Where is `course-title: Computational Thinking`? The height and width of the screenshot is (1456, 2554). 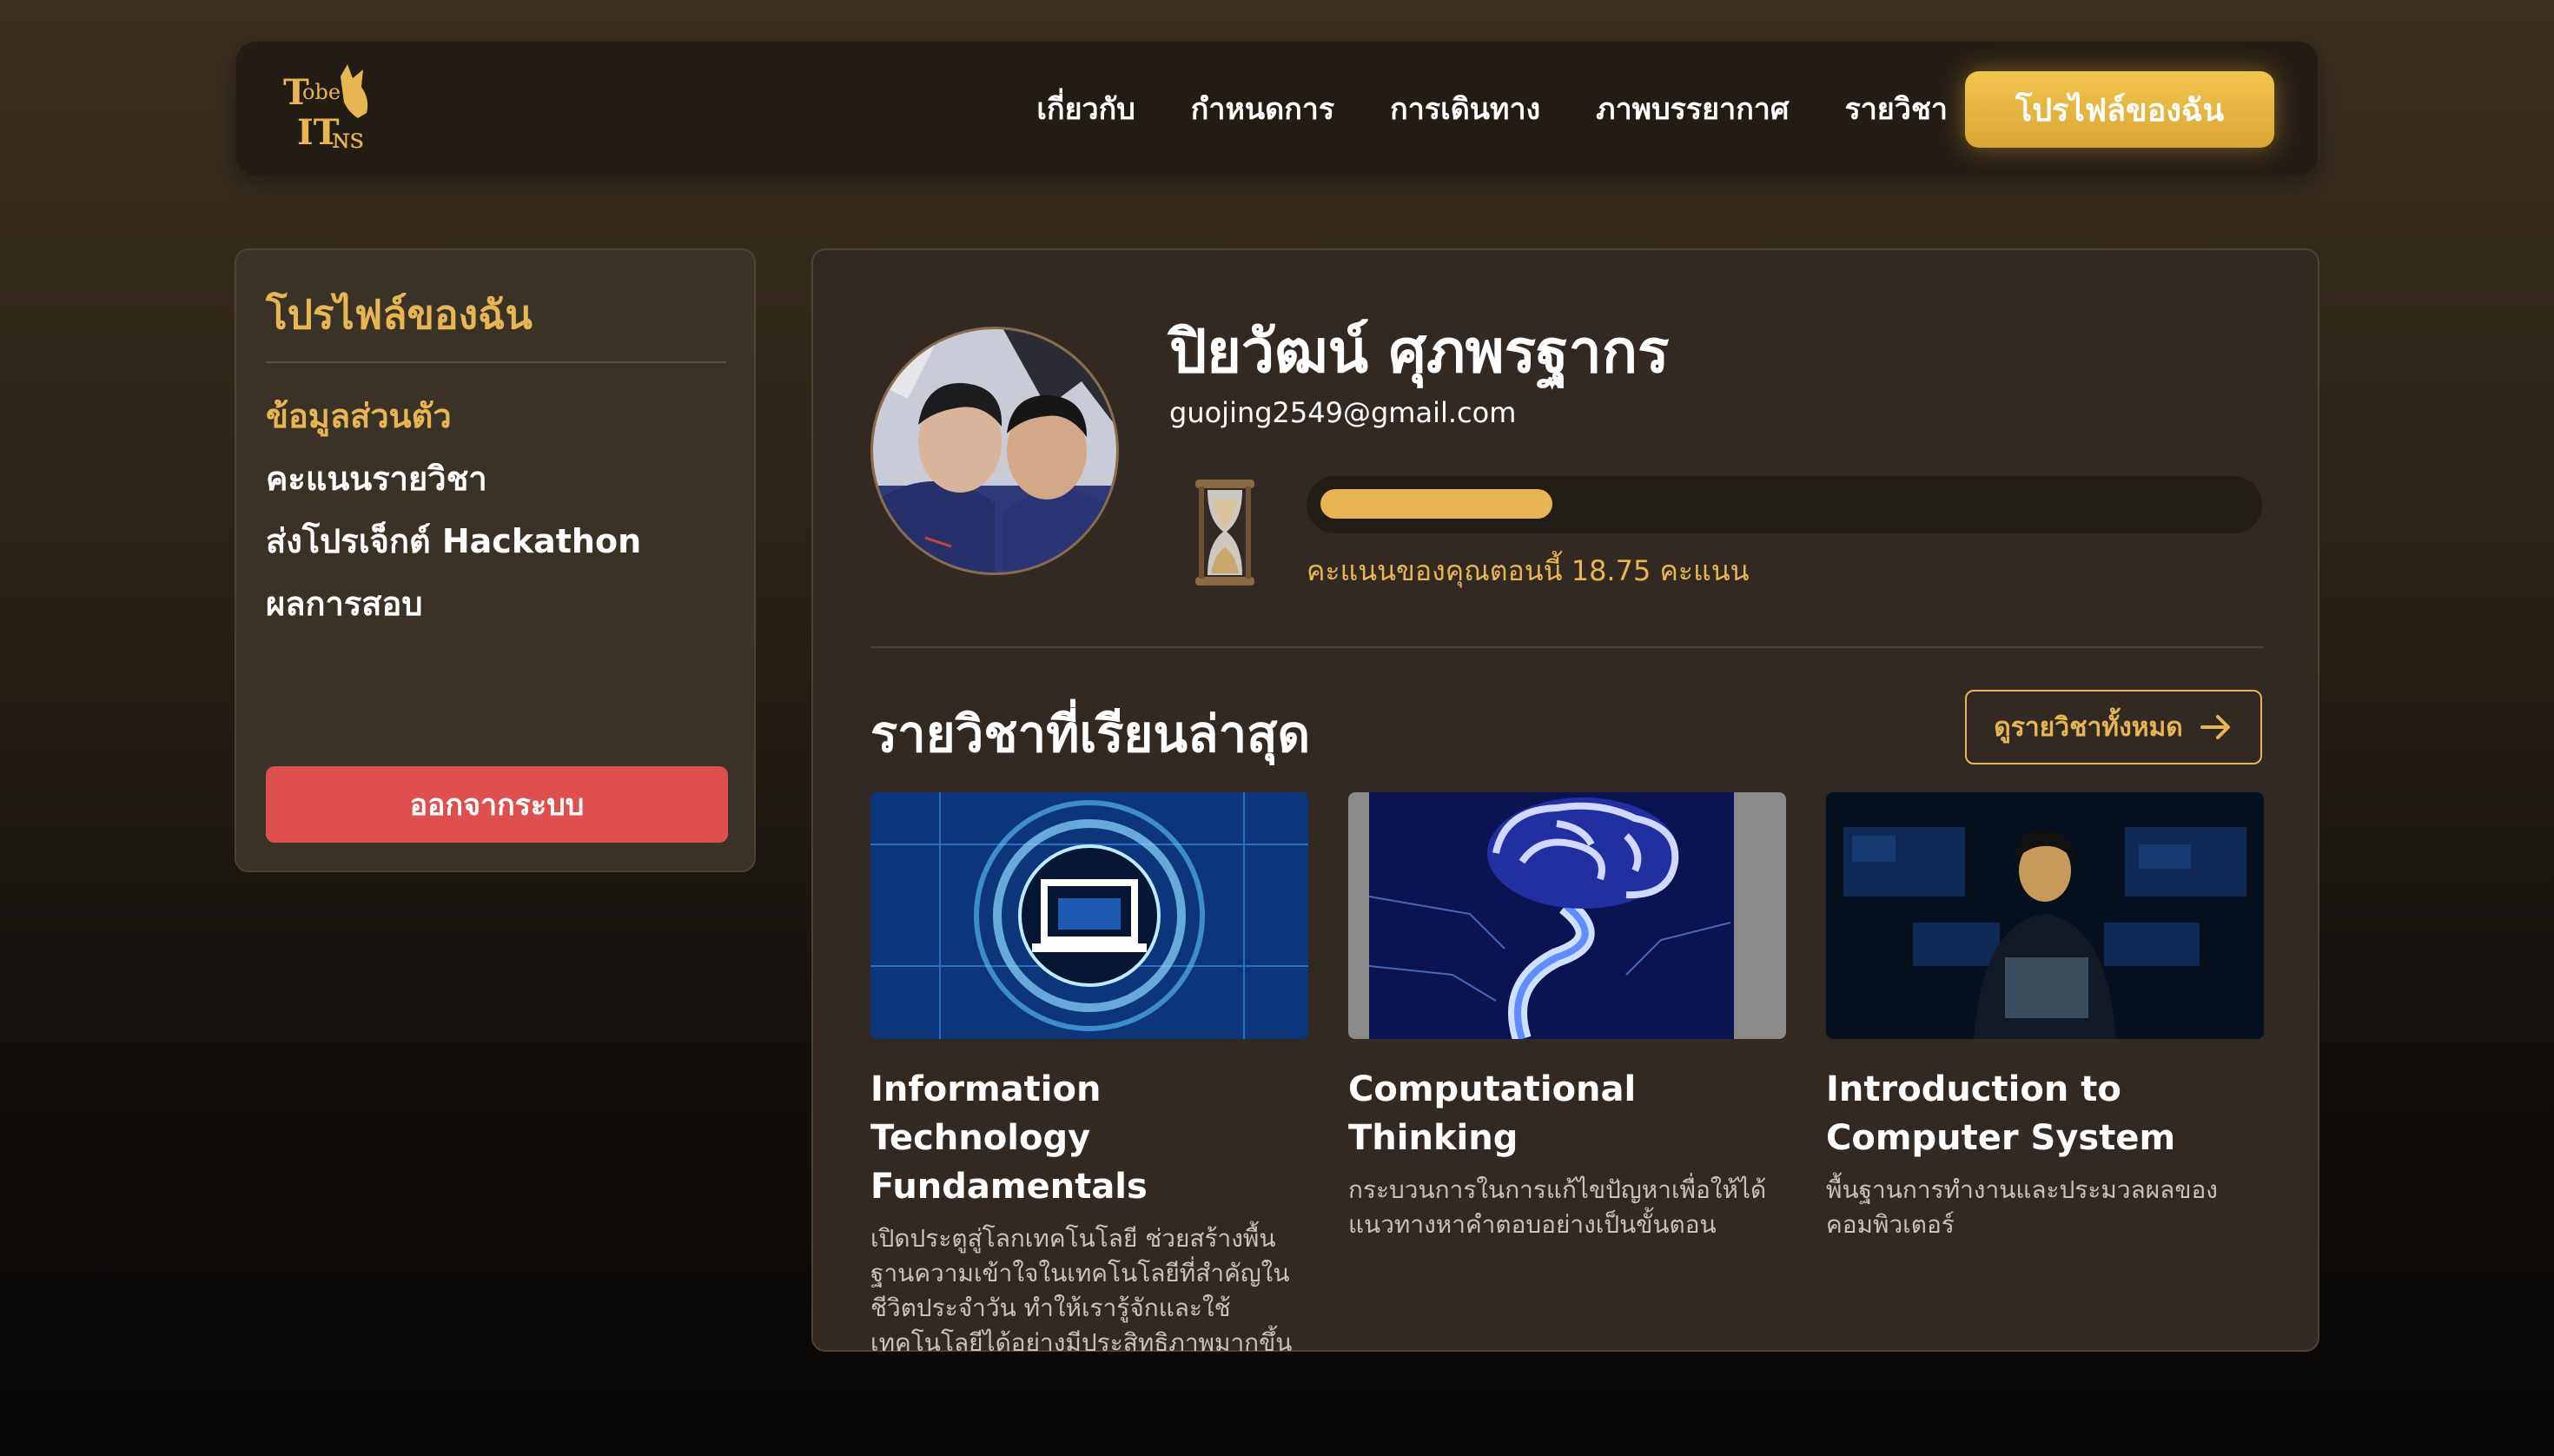
course-title: Computational Thinking is located at coordinates (1493, 1113).